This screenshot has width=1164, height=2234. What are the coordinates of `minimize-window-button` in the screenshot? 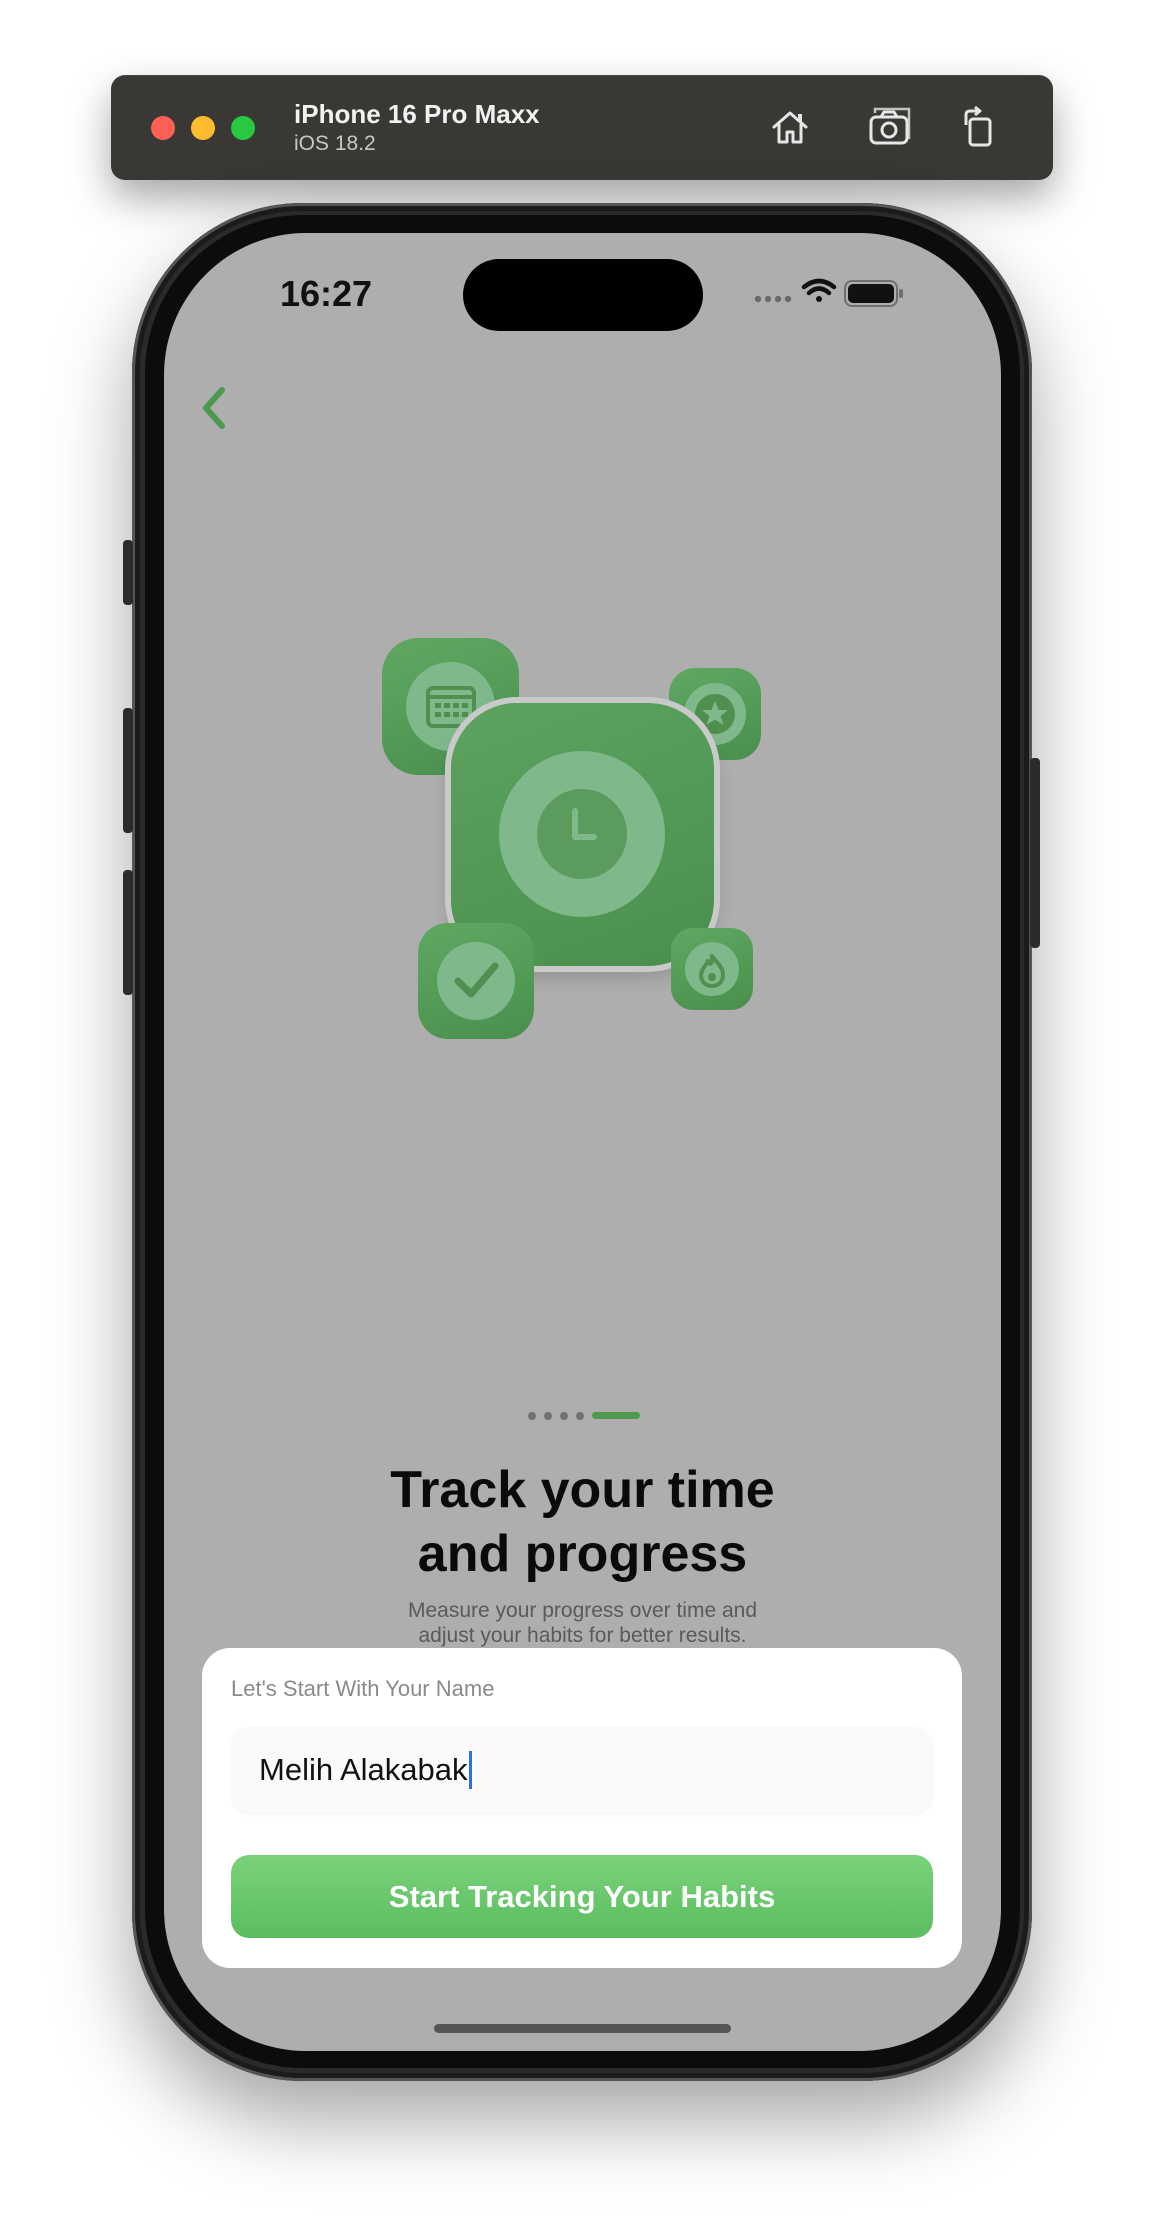 It's located at (203, 128).